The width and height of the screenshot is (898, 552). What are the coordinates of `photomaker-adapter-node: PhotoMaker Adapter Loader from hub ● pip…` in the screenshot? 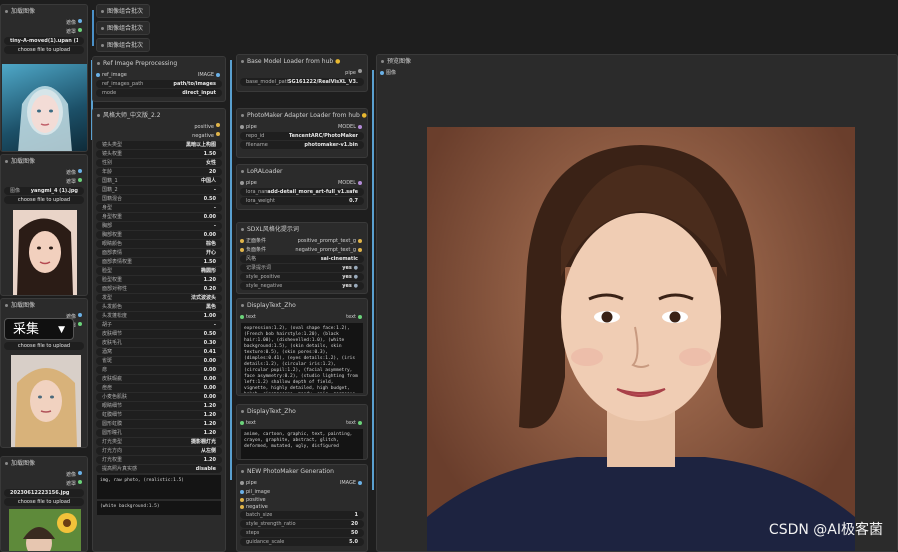 It's located at (302, 133).